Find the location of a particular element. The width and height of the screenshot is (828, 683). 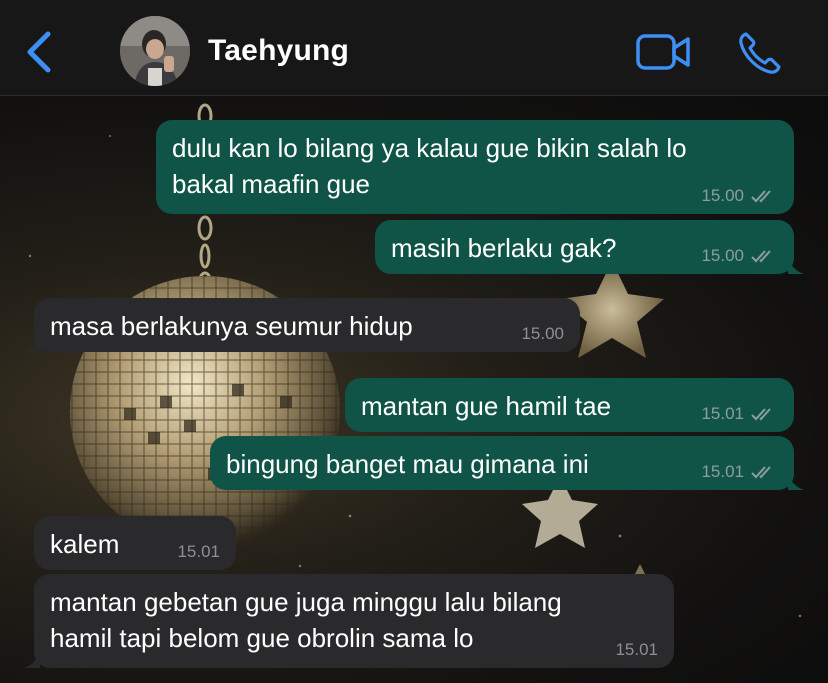

avatar is located at coordinates (155, 51).